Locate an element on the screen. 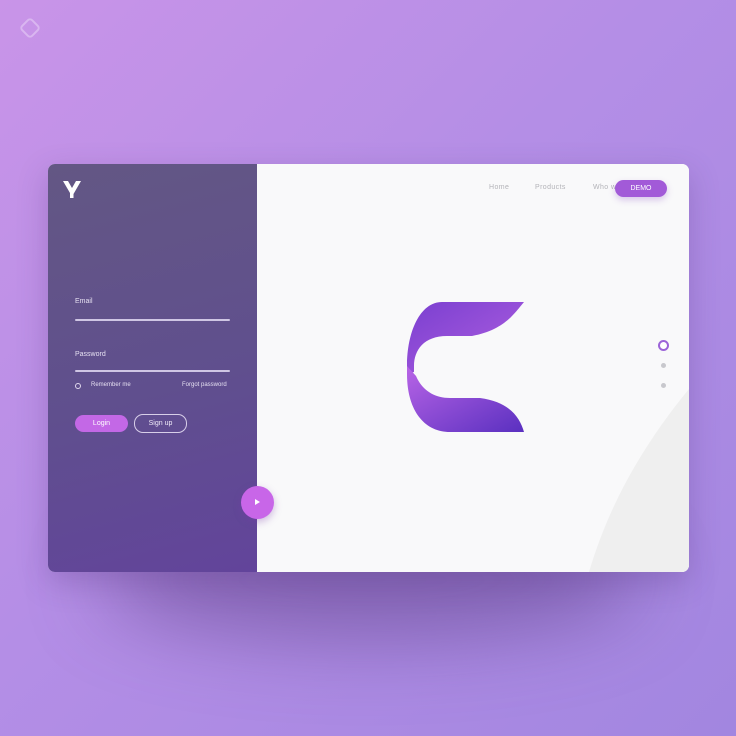 Image resolution: width=736 pixels, height=736 pixels. signup-button: Sign up is located at coordinates (160, 423).